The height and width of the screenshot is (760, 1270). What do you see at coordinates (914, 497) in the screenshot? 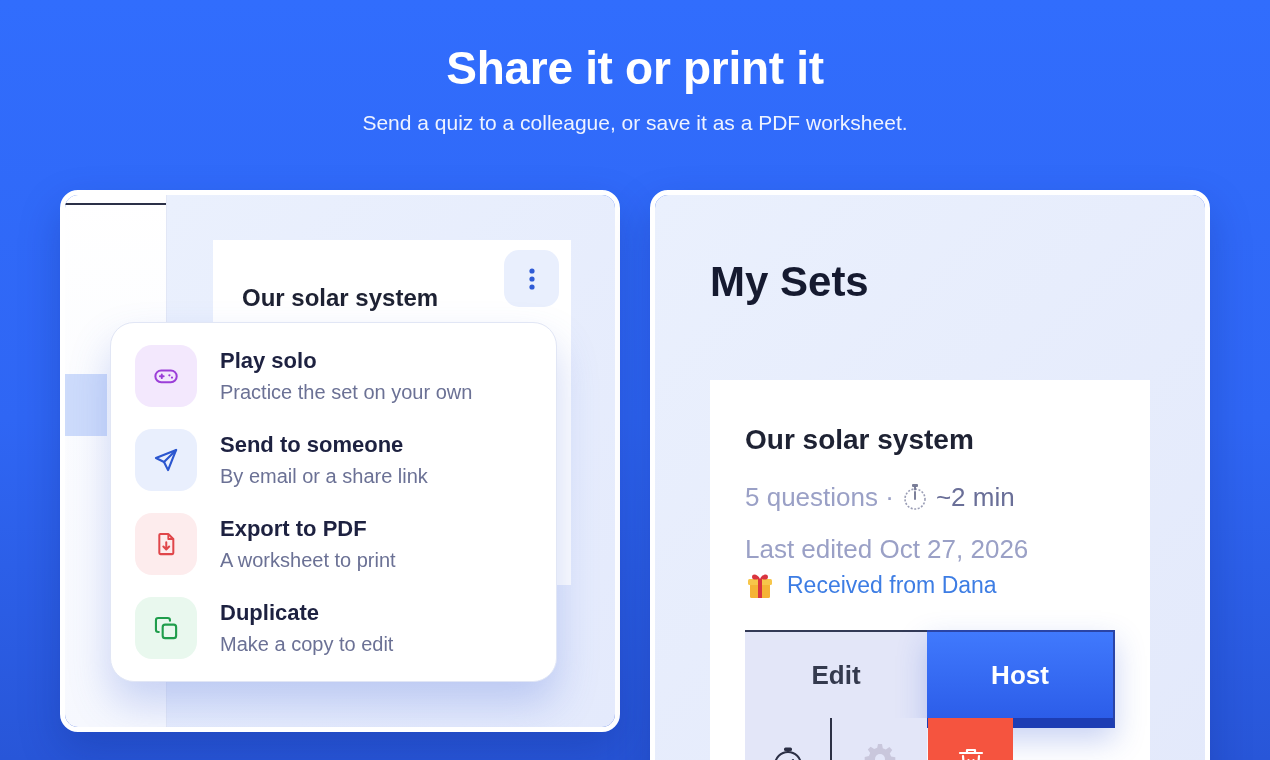
I see `stopwatch-icon` at bounding box center [914, 497].